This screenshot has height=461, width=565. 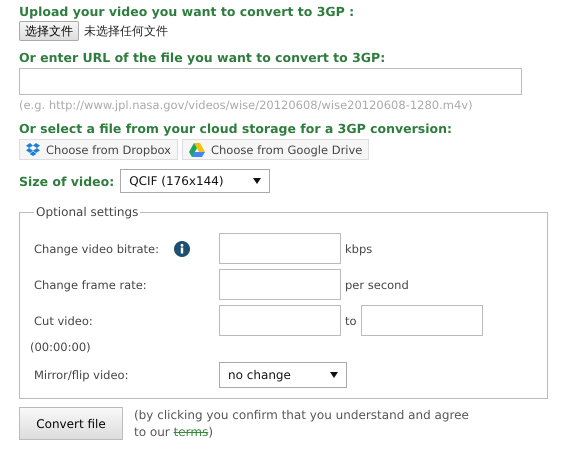 What do you see at coordinates (182, 248) in the screenshot?
I see `info-icon` at bounding box center [182, 248].